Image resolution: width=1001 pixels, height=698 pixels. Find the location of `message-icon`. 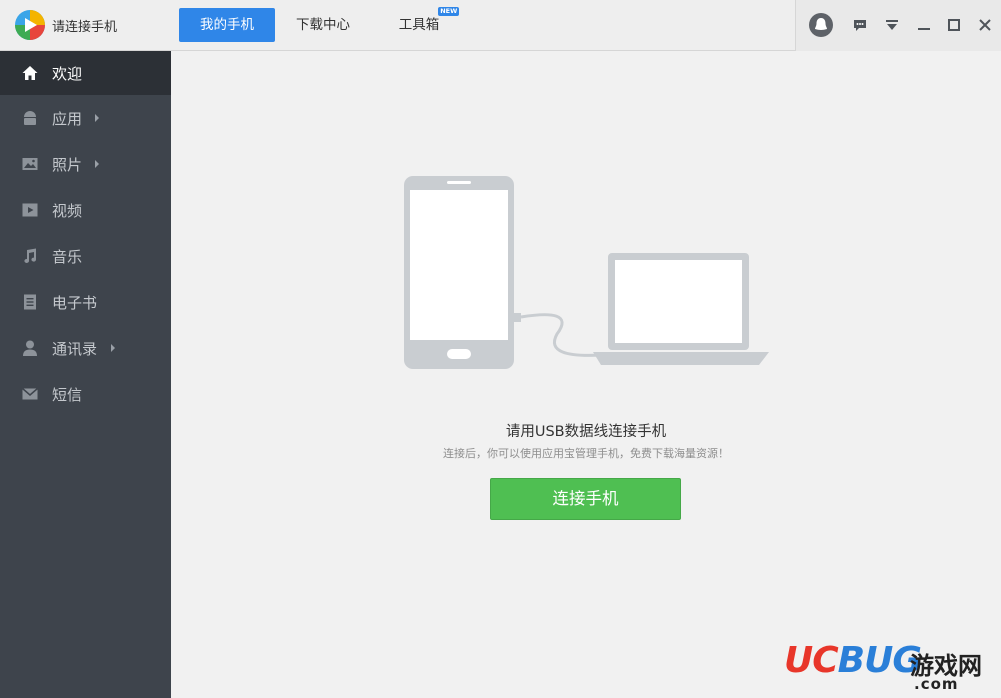

message-icon is located at coordinates (860, 25).